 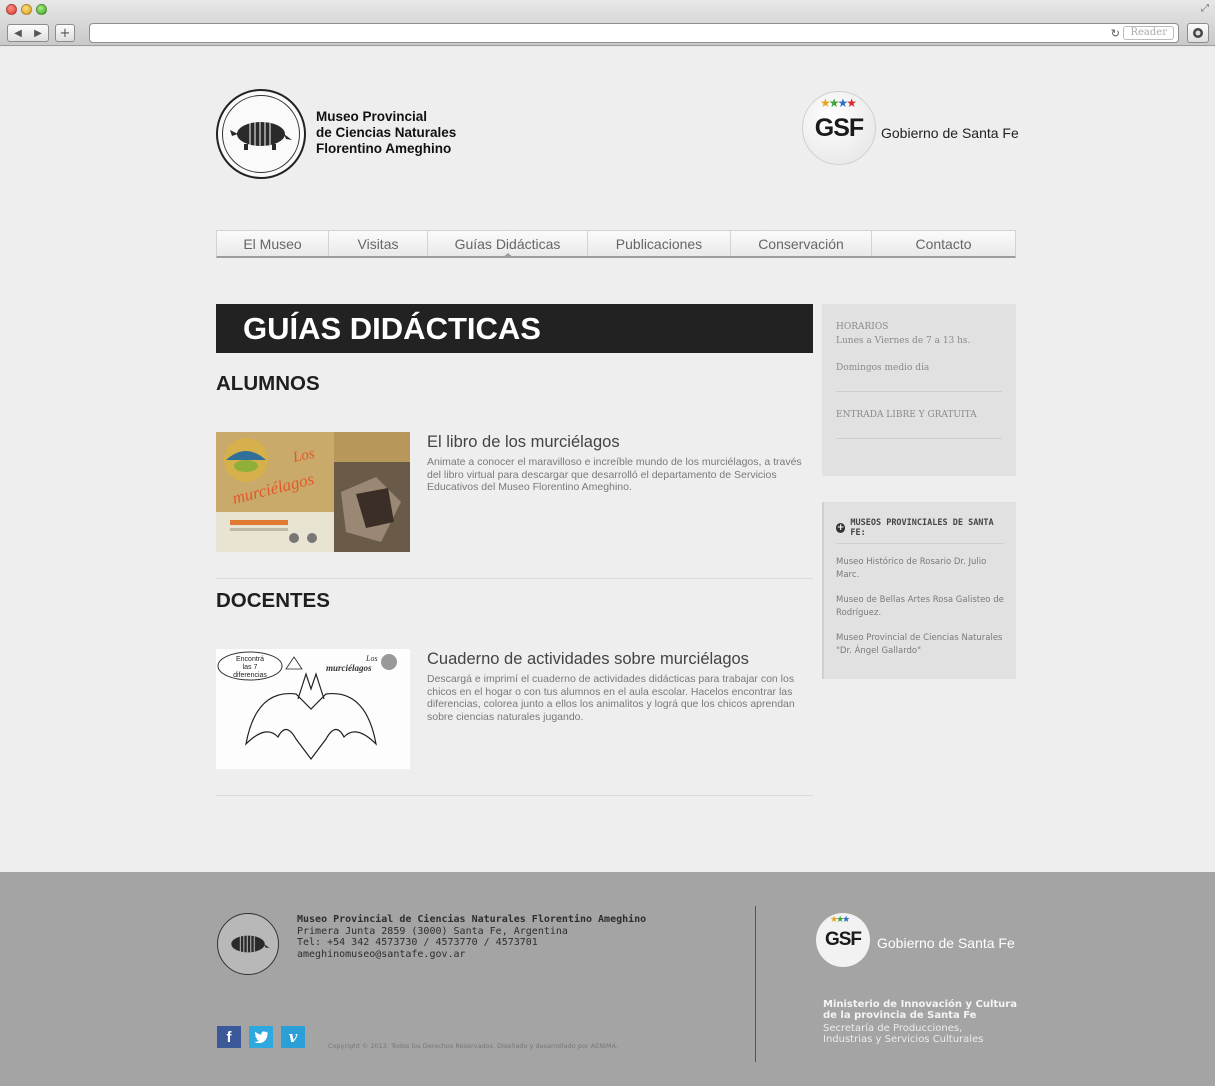 I want to click on fullscreen-icon: ⤢, so click(x=1205, y=8).